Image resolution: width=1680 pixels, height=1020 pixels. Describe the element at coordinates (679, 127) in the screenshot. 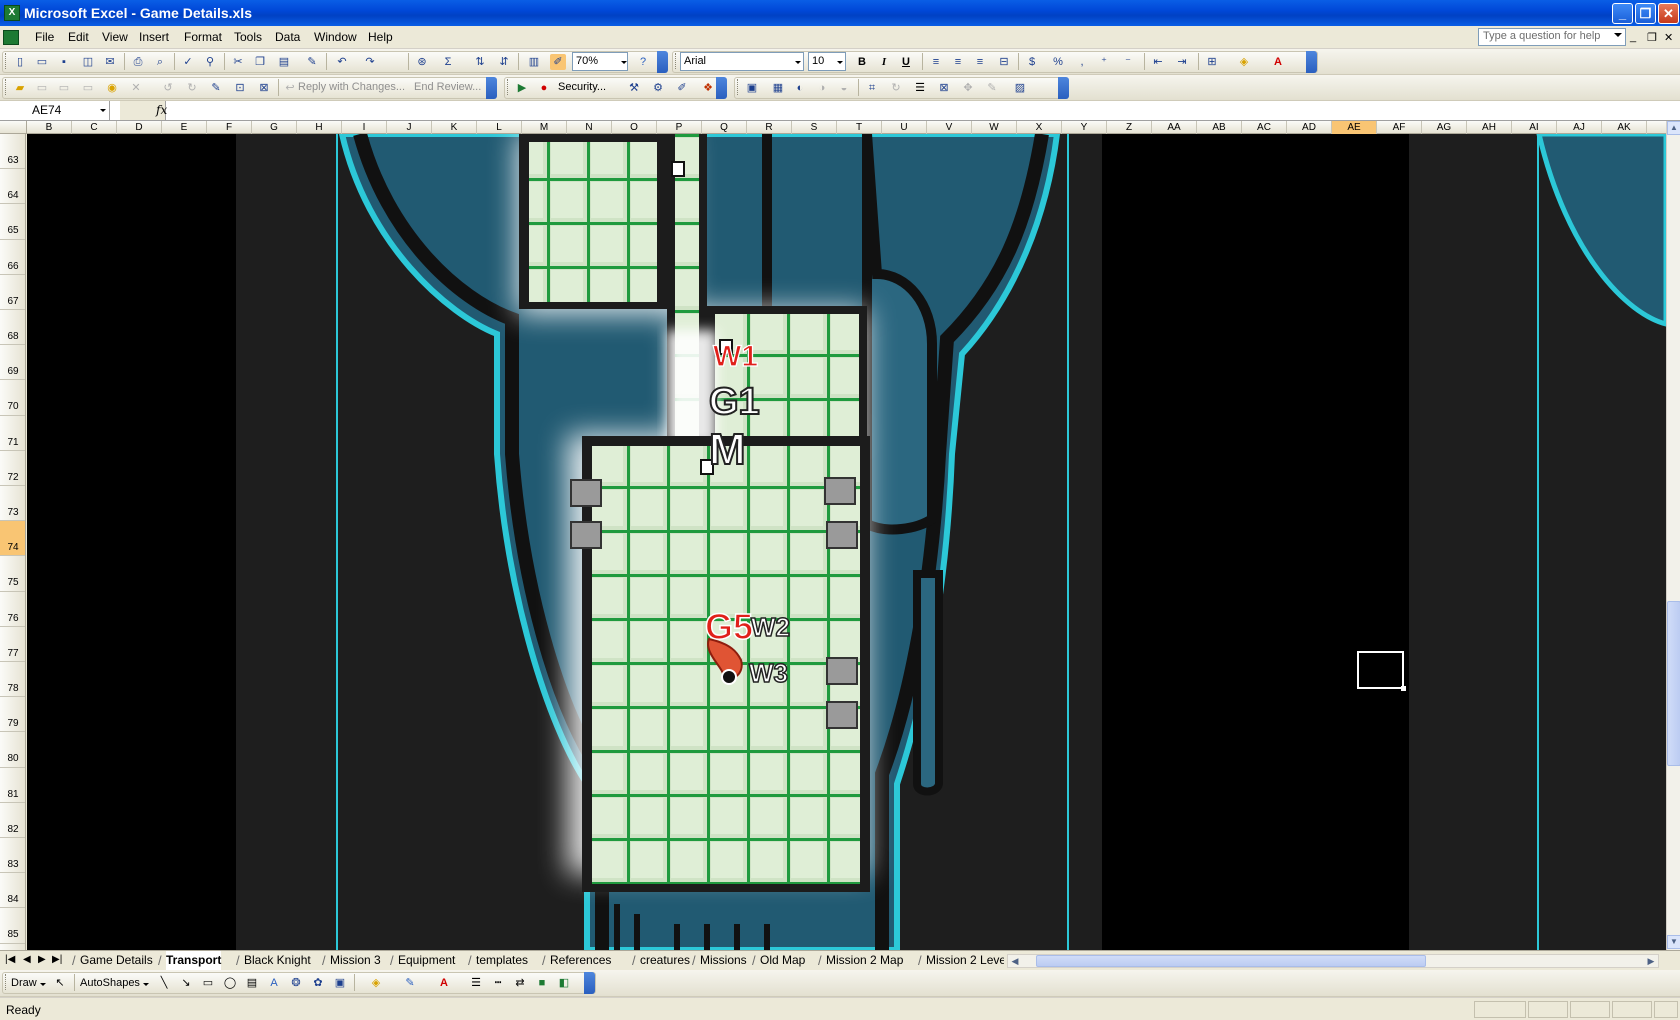

I see `column-header: P` at that location.